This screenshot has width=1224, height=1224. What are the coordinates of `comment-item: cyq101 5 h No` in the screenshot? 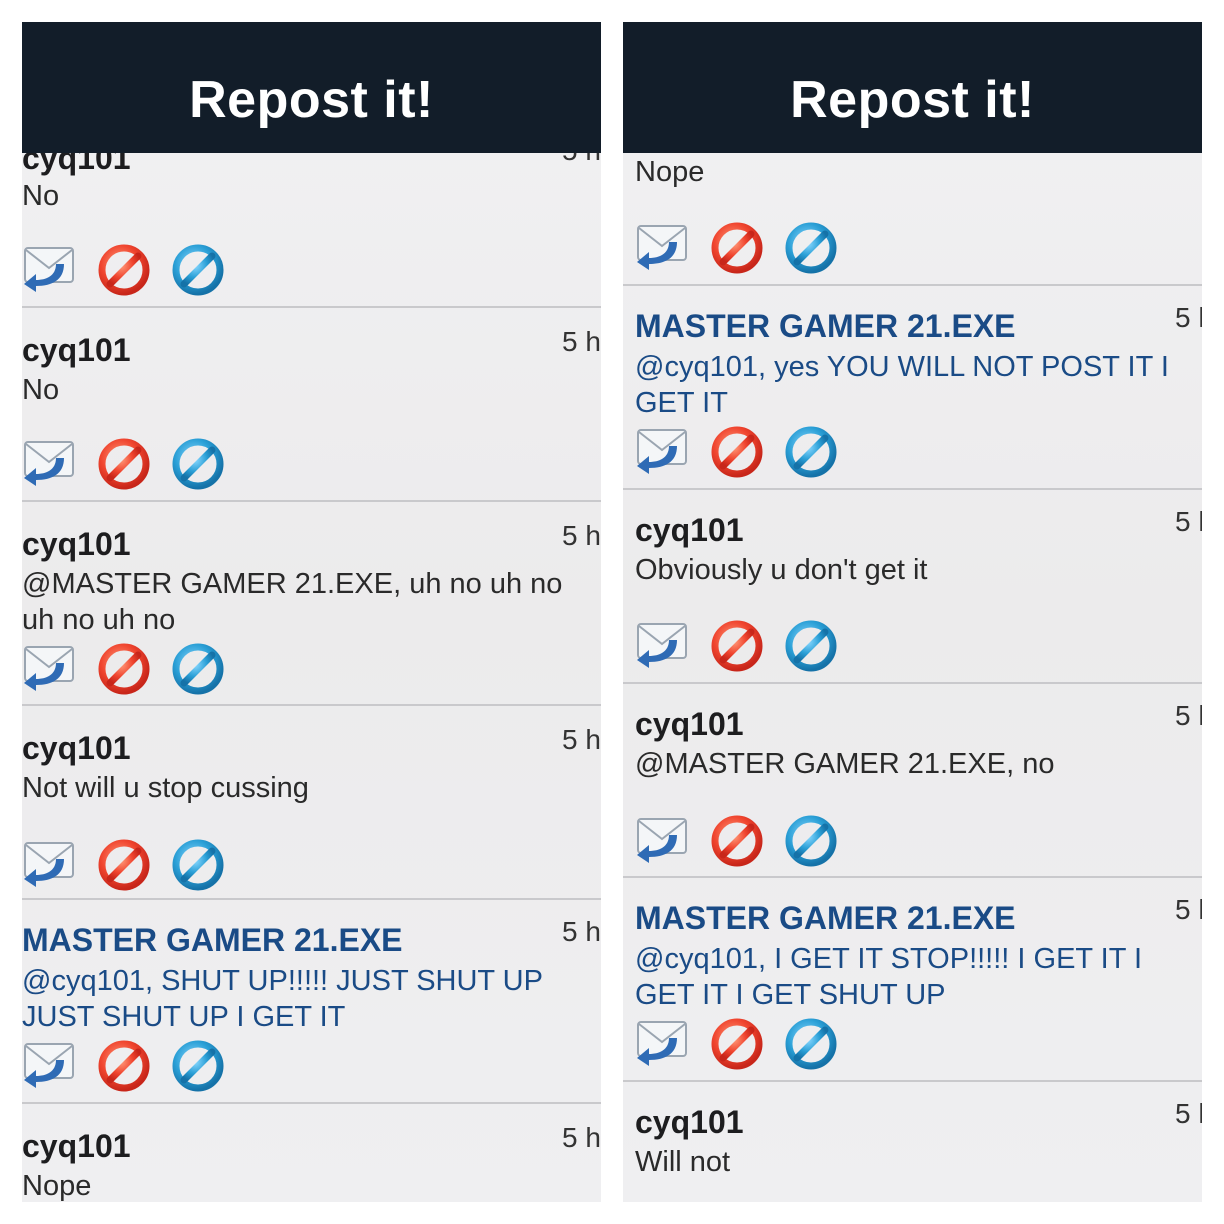 It's located at (311, 405).